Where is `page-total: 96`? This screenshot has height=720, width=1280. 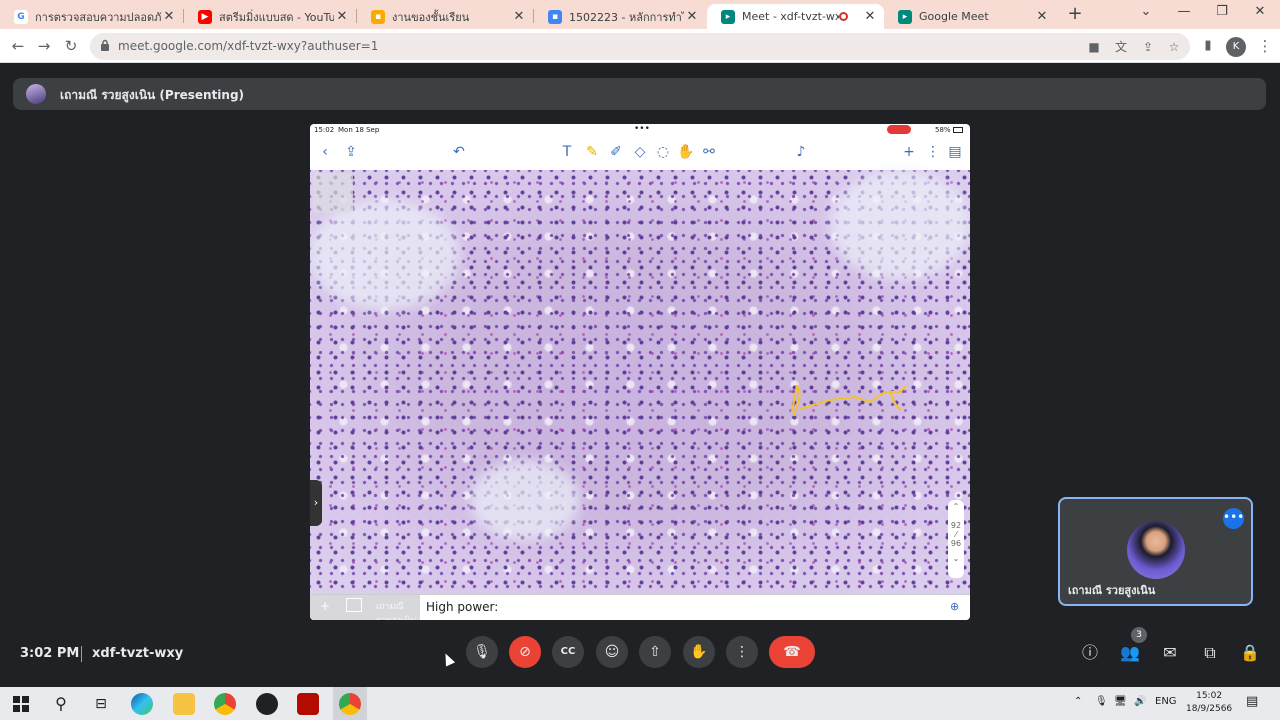
page-total: 96 is located at coordinates (956, 543).